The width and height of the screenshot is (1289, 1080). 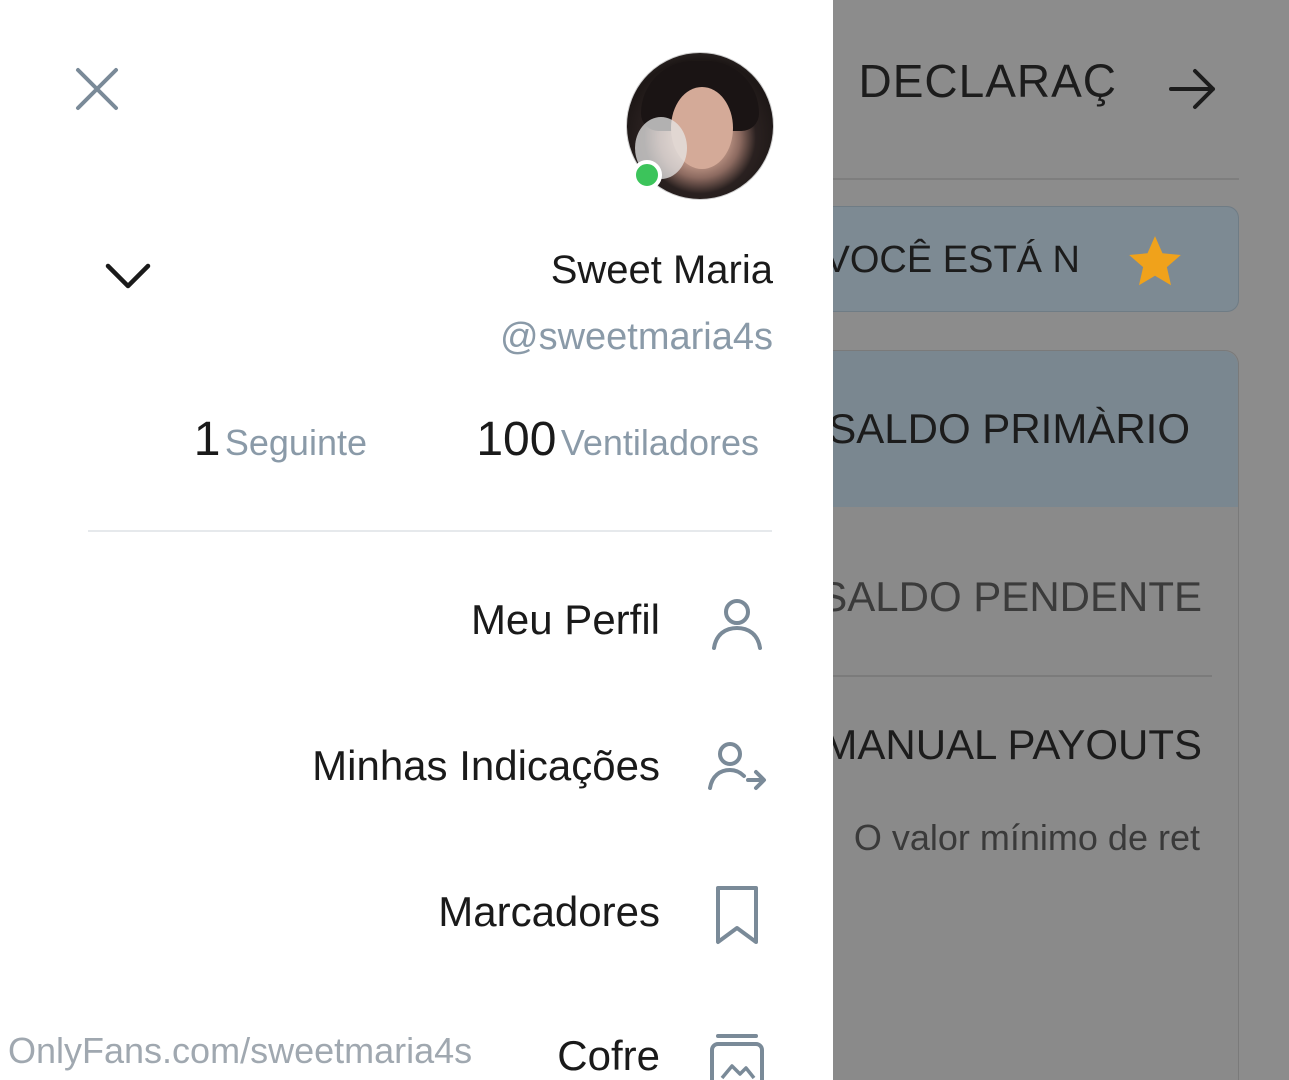 I want to click on menu-item-my-referrals: Minhas Indicações, so click(x=420, y=770).